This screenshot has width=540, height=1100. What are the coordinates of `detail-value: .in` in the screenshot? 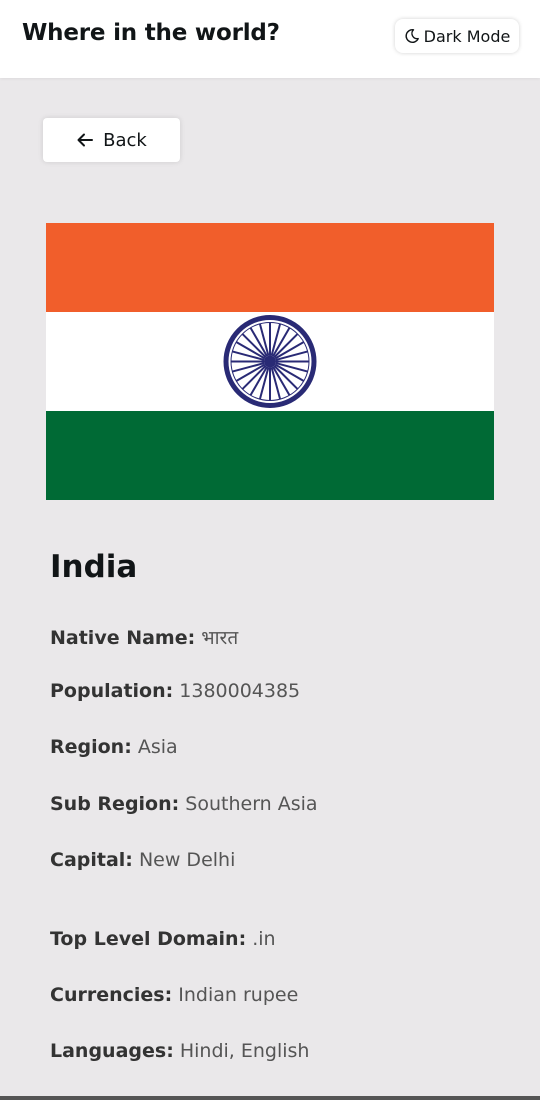 It's located at (264, 939).